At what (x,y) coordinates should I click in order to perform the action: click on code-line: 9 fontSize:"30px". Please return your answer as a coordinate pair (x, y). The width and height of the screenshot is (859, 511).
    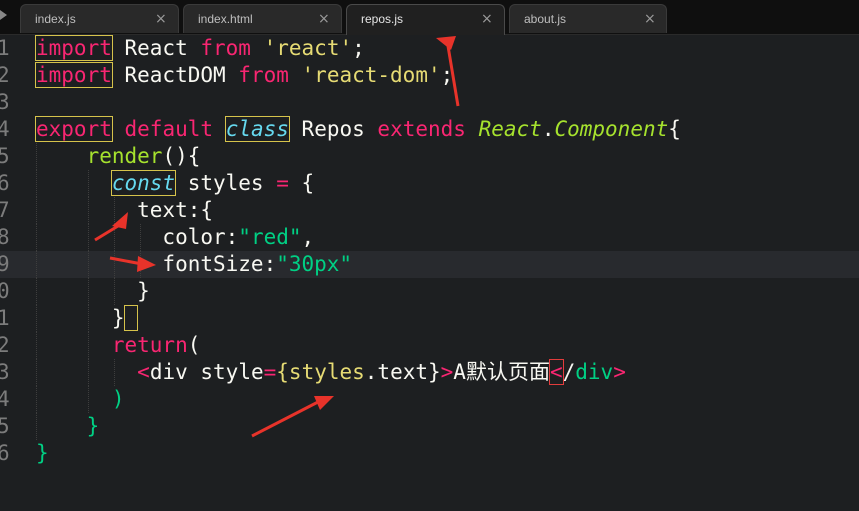
    Looking at the image, I should click on (429, 264).